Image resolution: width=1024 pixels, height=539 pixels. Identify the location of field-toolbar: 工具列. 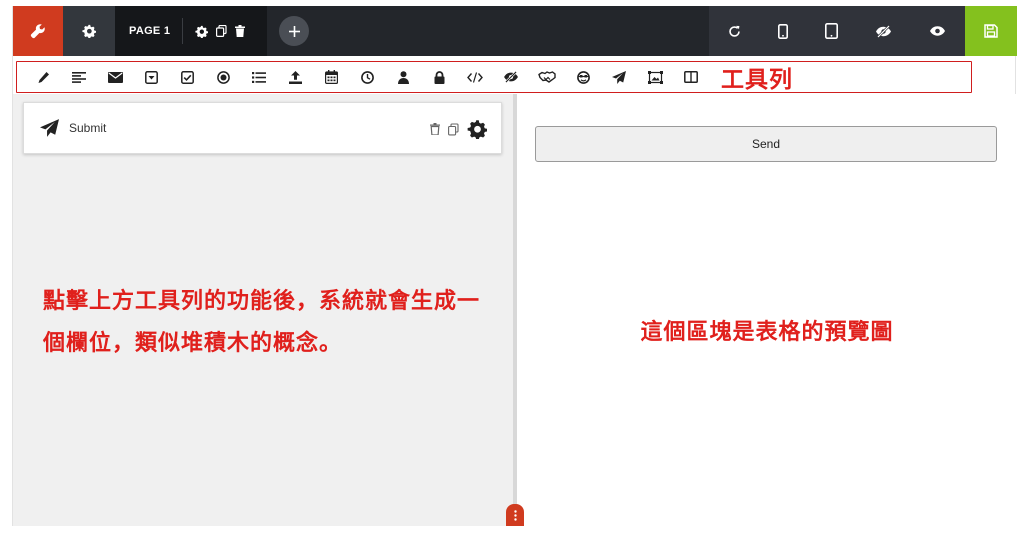
(494, 77).